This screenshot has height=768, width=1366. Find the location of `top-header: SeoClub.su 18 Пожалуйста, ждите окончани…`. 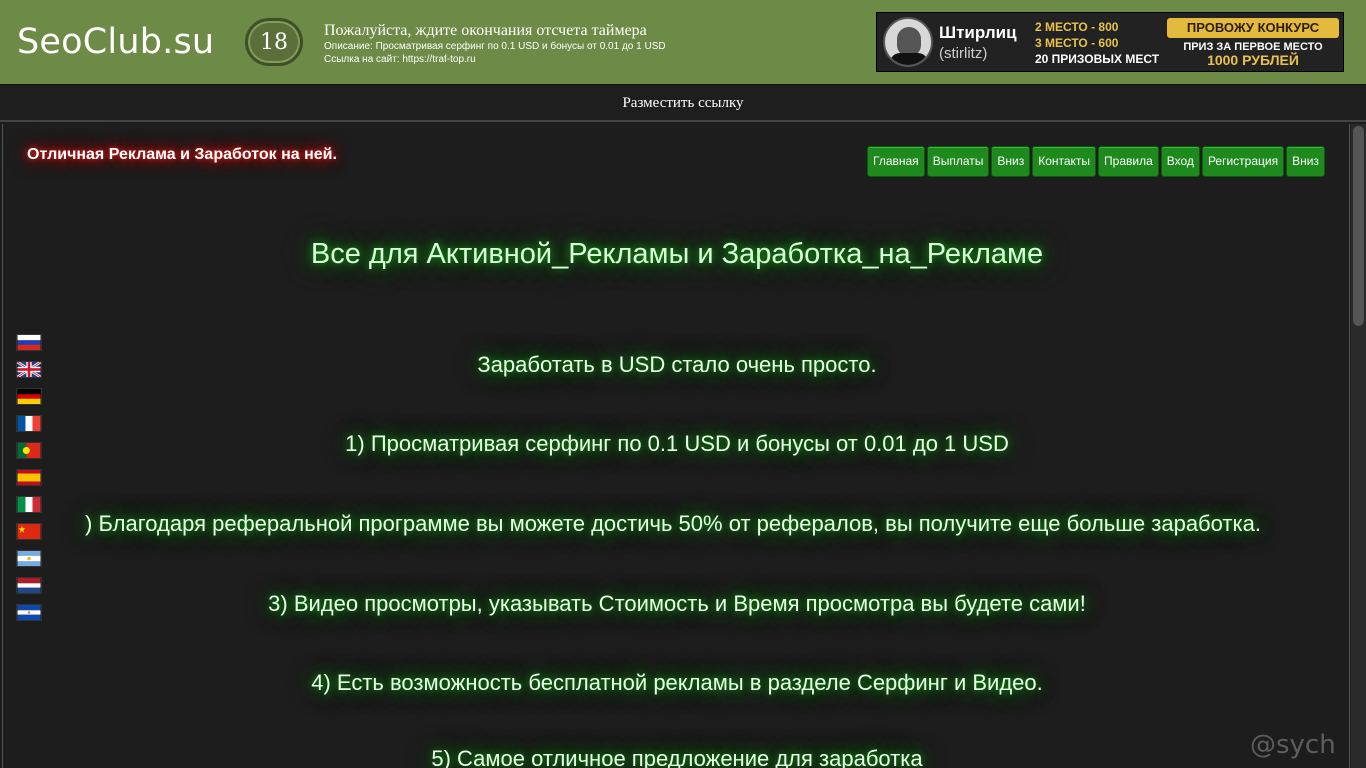

top-header: SeoClub.su 18 Пожалуйста, ждите окончани… is located at coordinates (683, 42).